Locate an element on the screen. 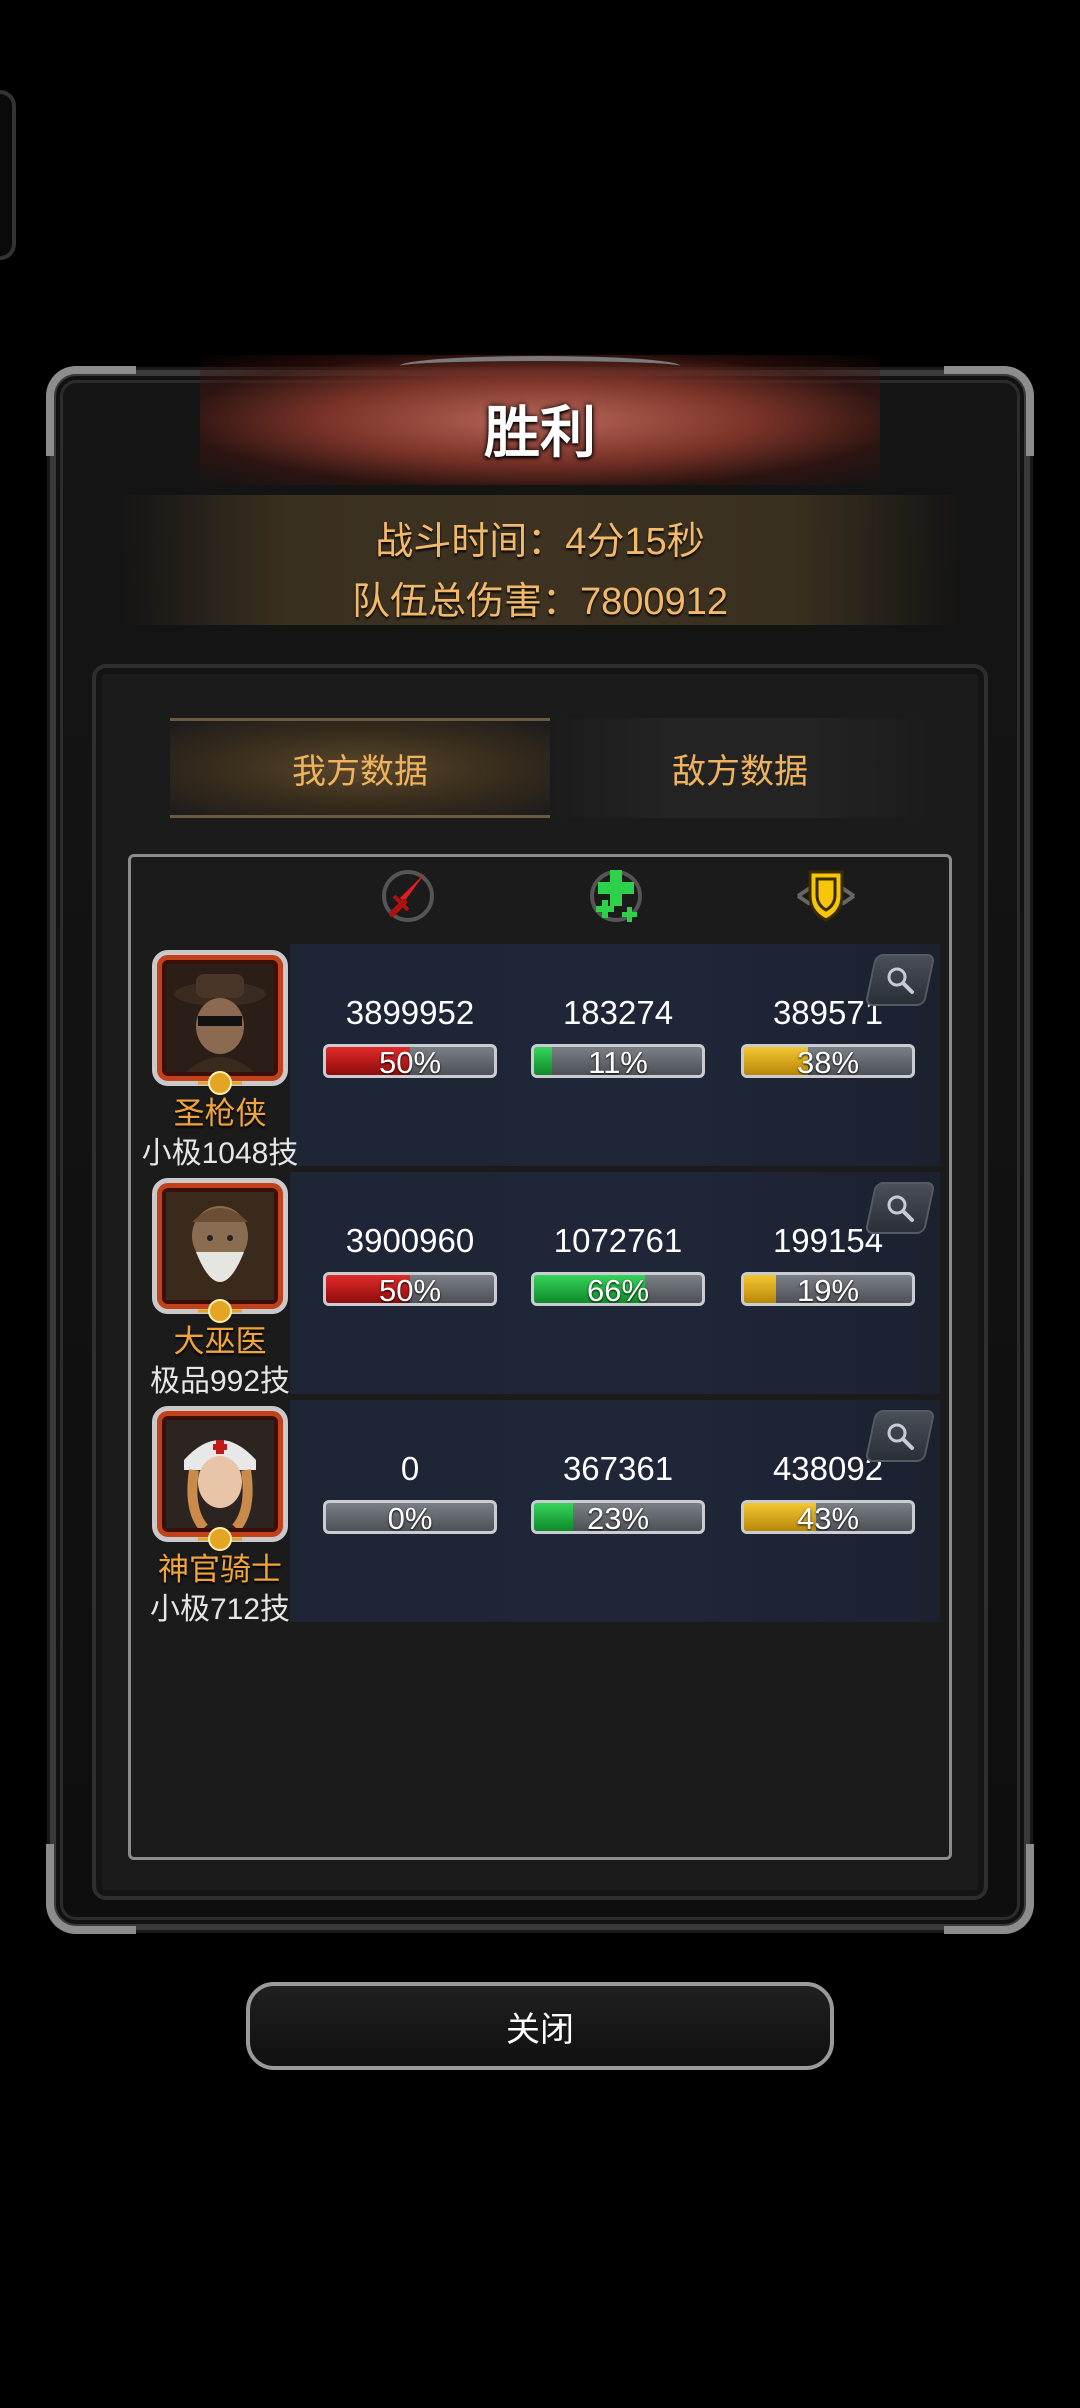  hero-name: 神官骑士 is located at coordinates (220, 1569).